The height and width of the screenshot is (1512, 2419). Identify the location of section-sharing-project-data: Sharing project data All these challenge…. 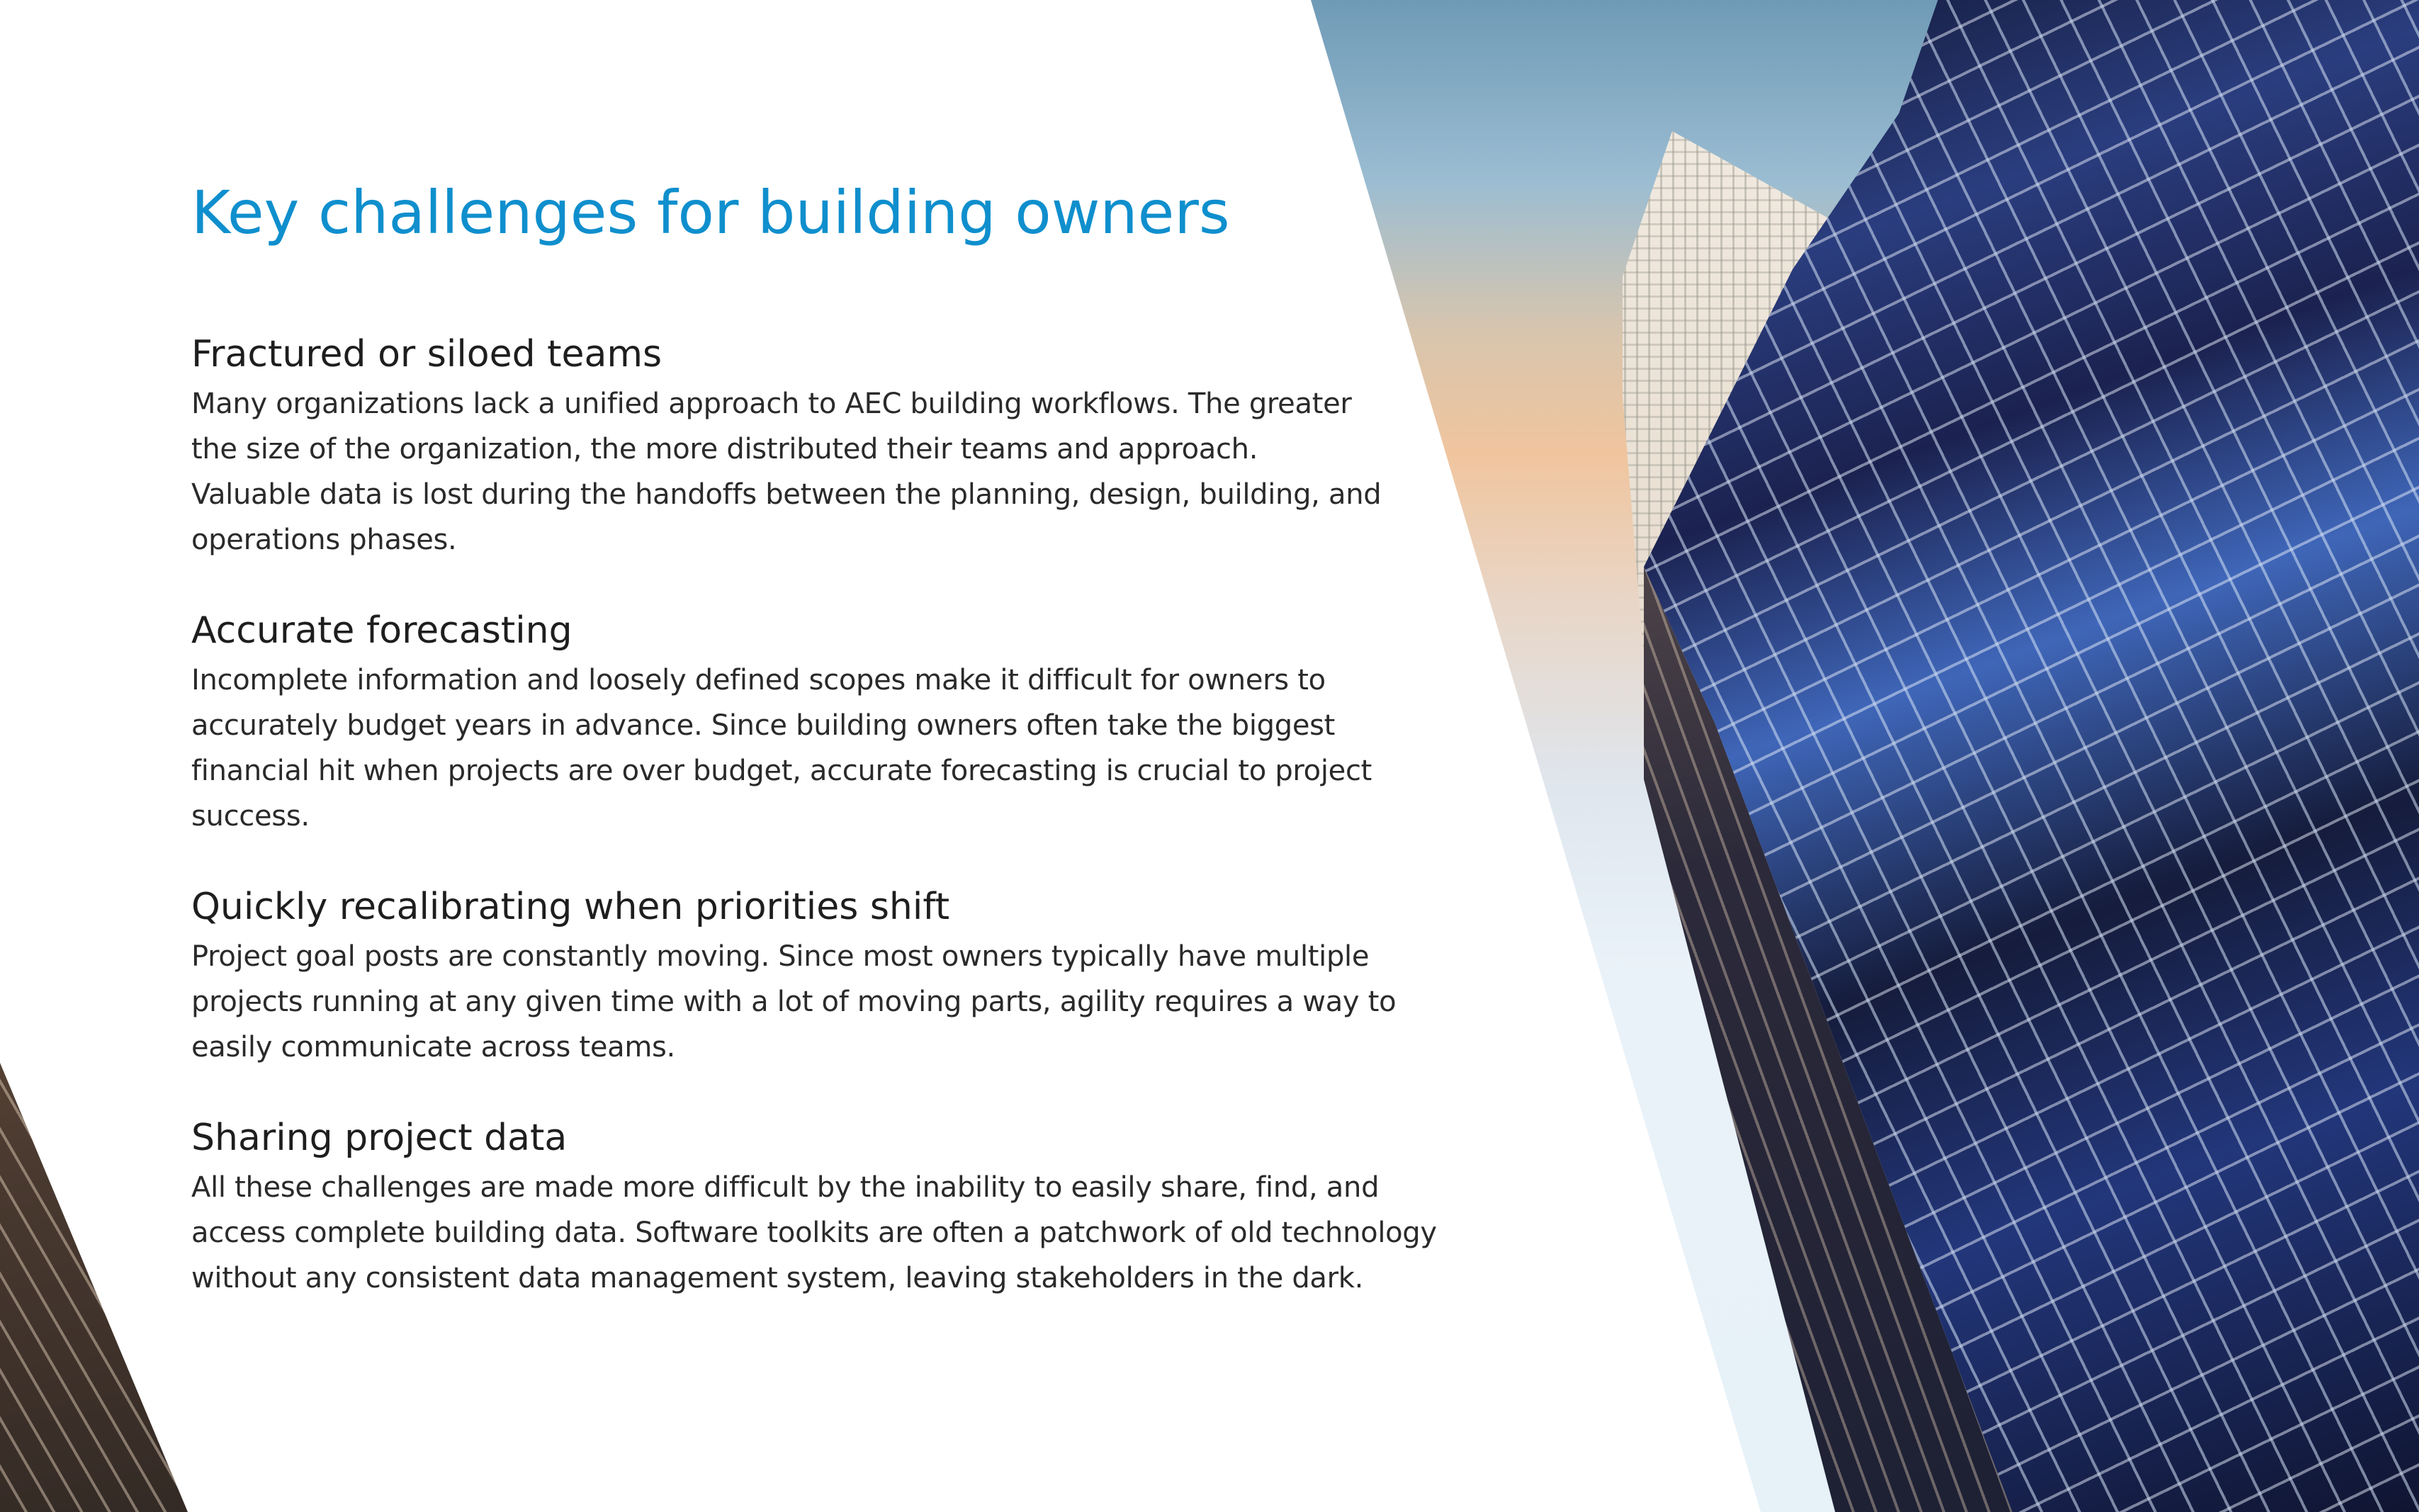
(815, 1208).